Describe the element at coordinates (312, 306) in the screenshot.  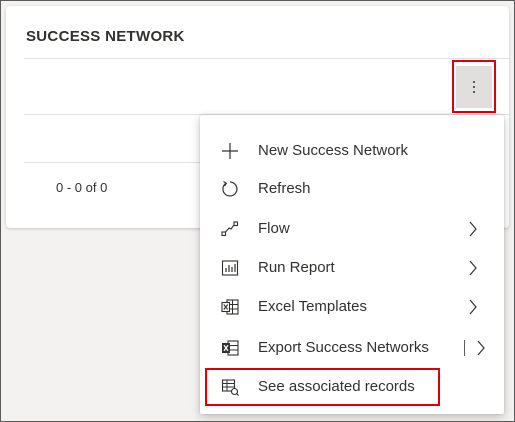
I see `menu-item-label: Excel Templates` at that location.